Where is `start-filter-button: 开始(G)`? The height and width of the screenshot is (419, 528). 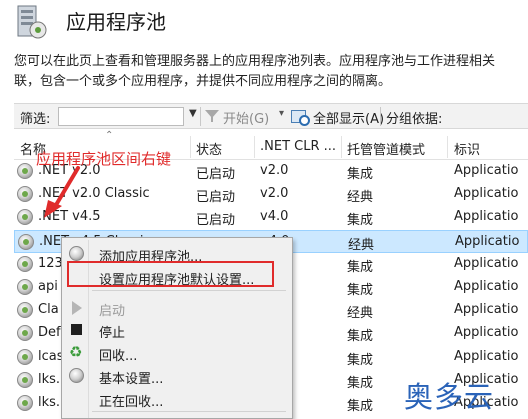 start-filter-button: 开始(G) is located at coordinates (246, 117).